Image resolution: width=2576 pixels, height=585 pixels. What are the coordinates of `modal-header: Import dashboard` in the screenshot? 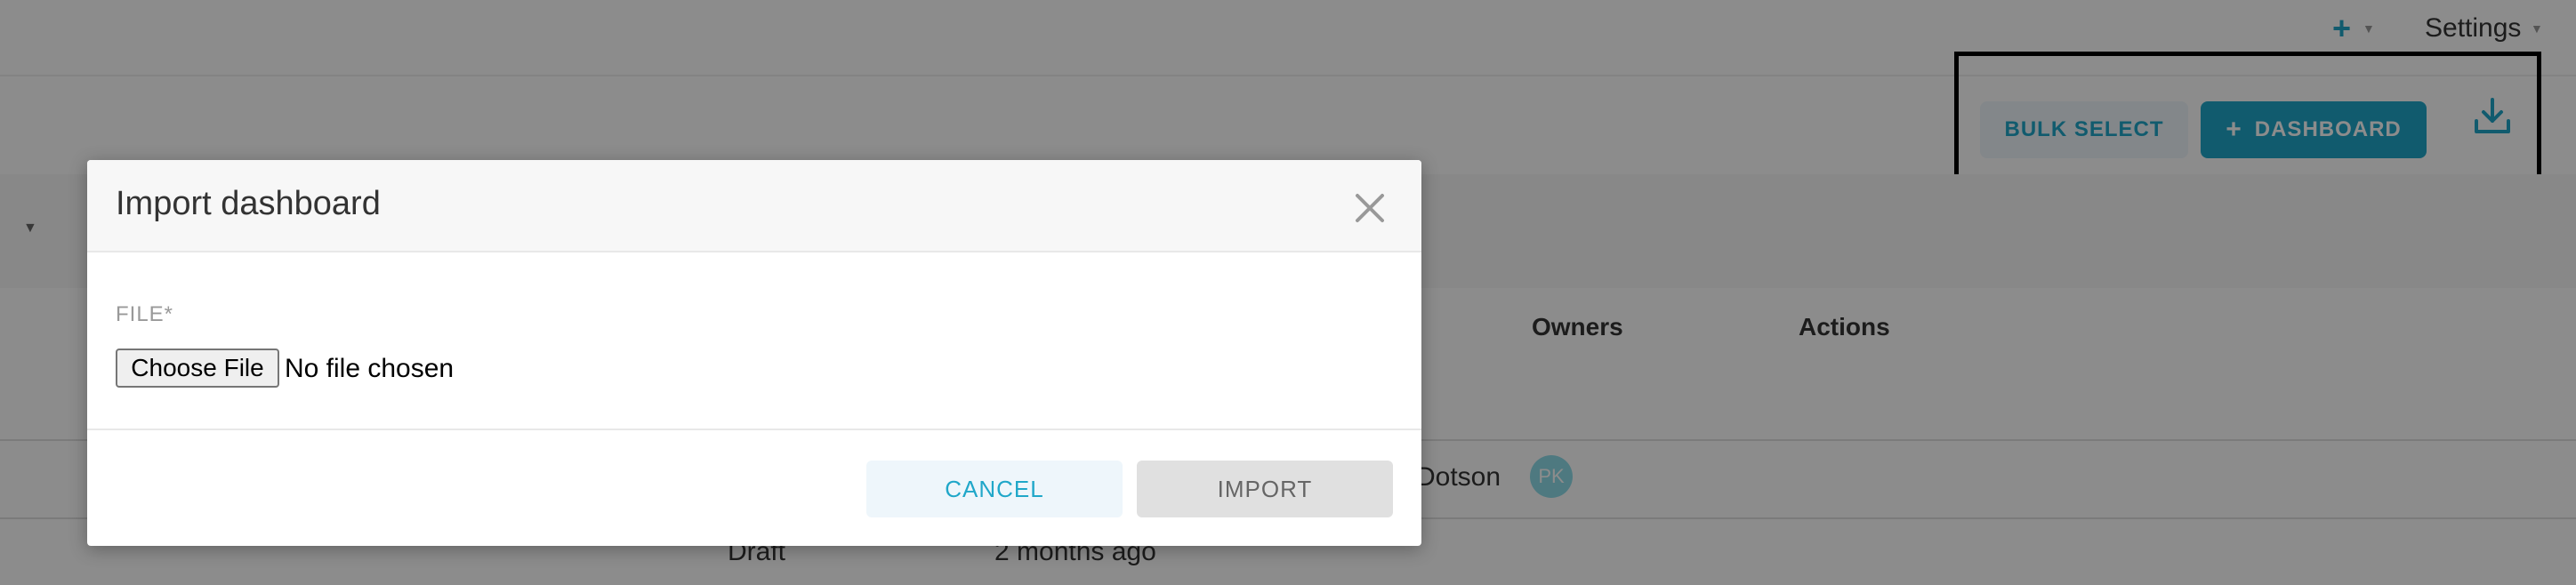 It's located at (754, 206).